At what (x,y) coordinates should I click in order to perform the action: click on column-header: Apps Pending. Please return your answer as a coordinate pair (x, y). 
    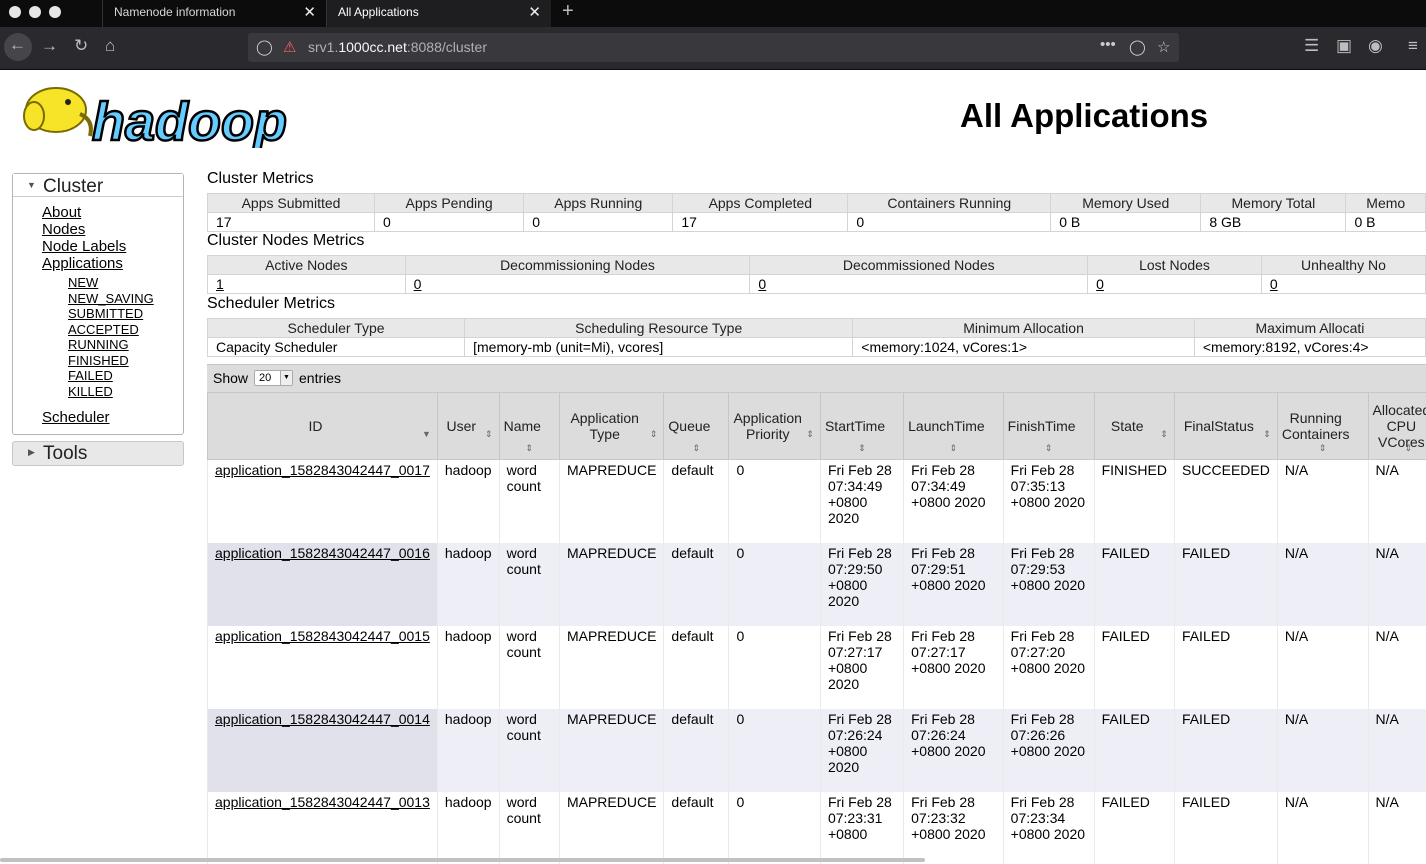
    Looking at the image, I should click on (449, 203).